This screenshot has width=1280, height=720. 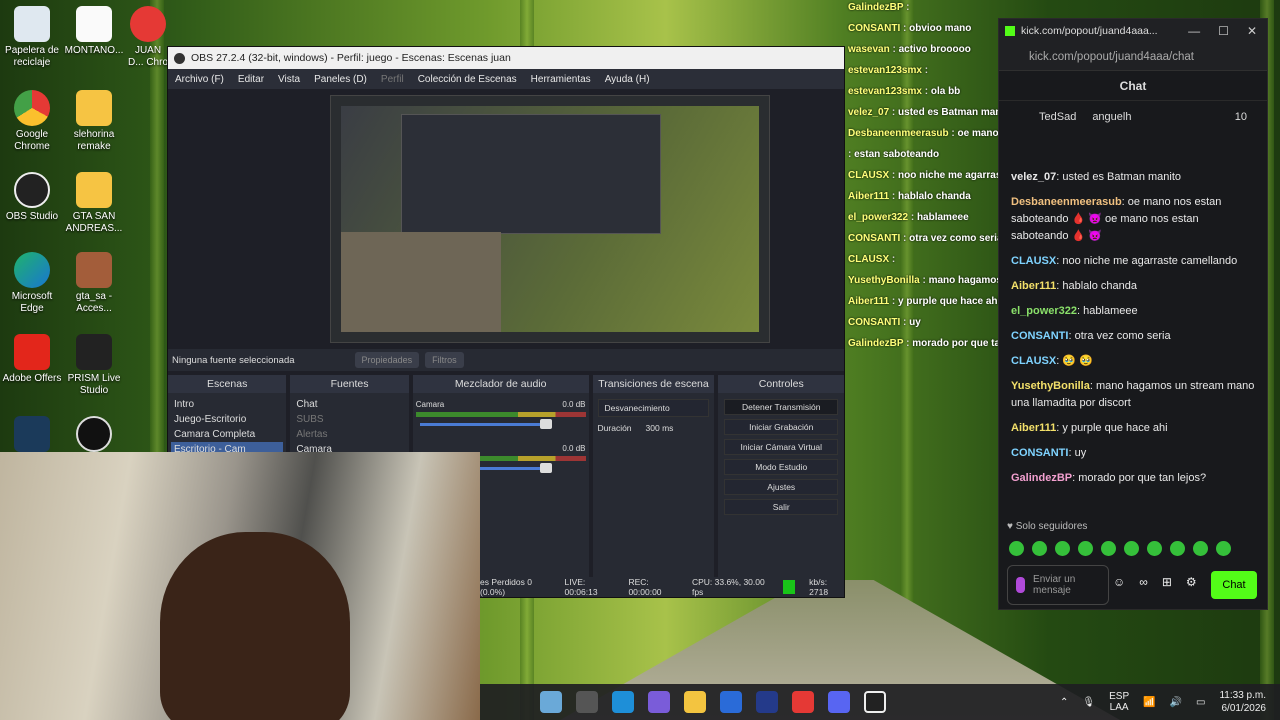 What do you see at coordinates (199, 79) in the screenshot?
I see `menu-archivo: Archivo (F)` at bounding box center [199, 79].